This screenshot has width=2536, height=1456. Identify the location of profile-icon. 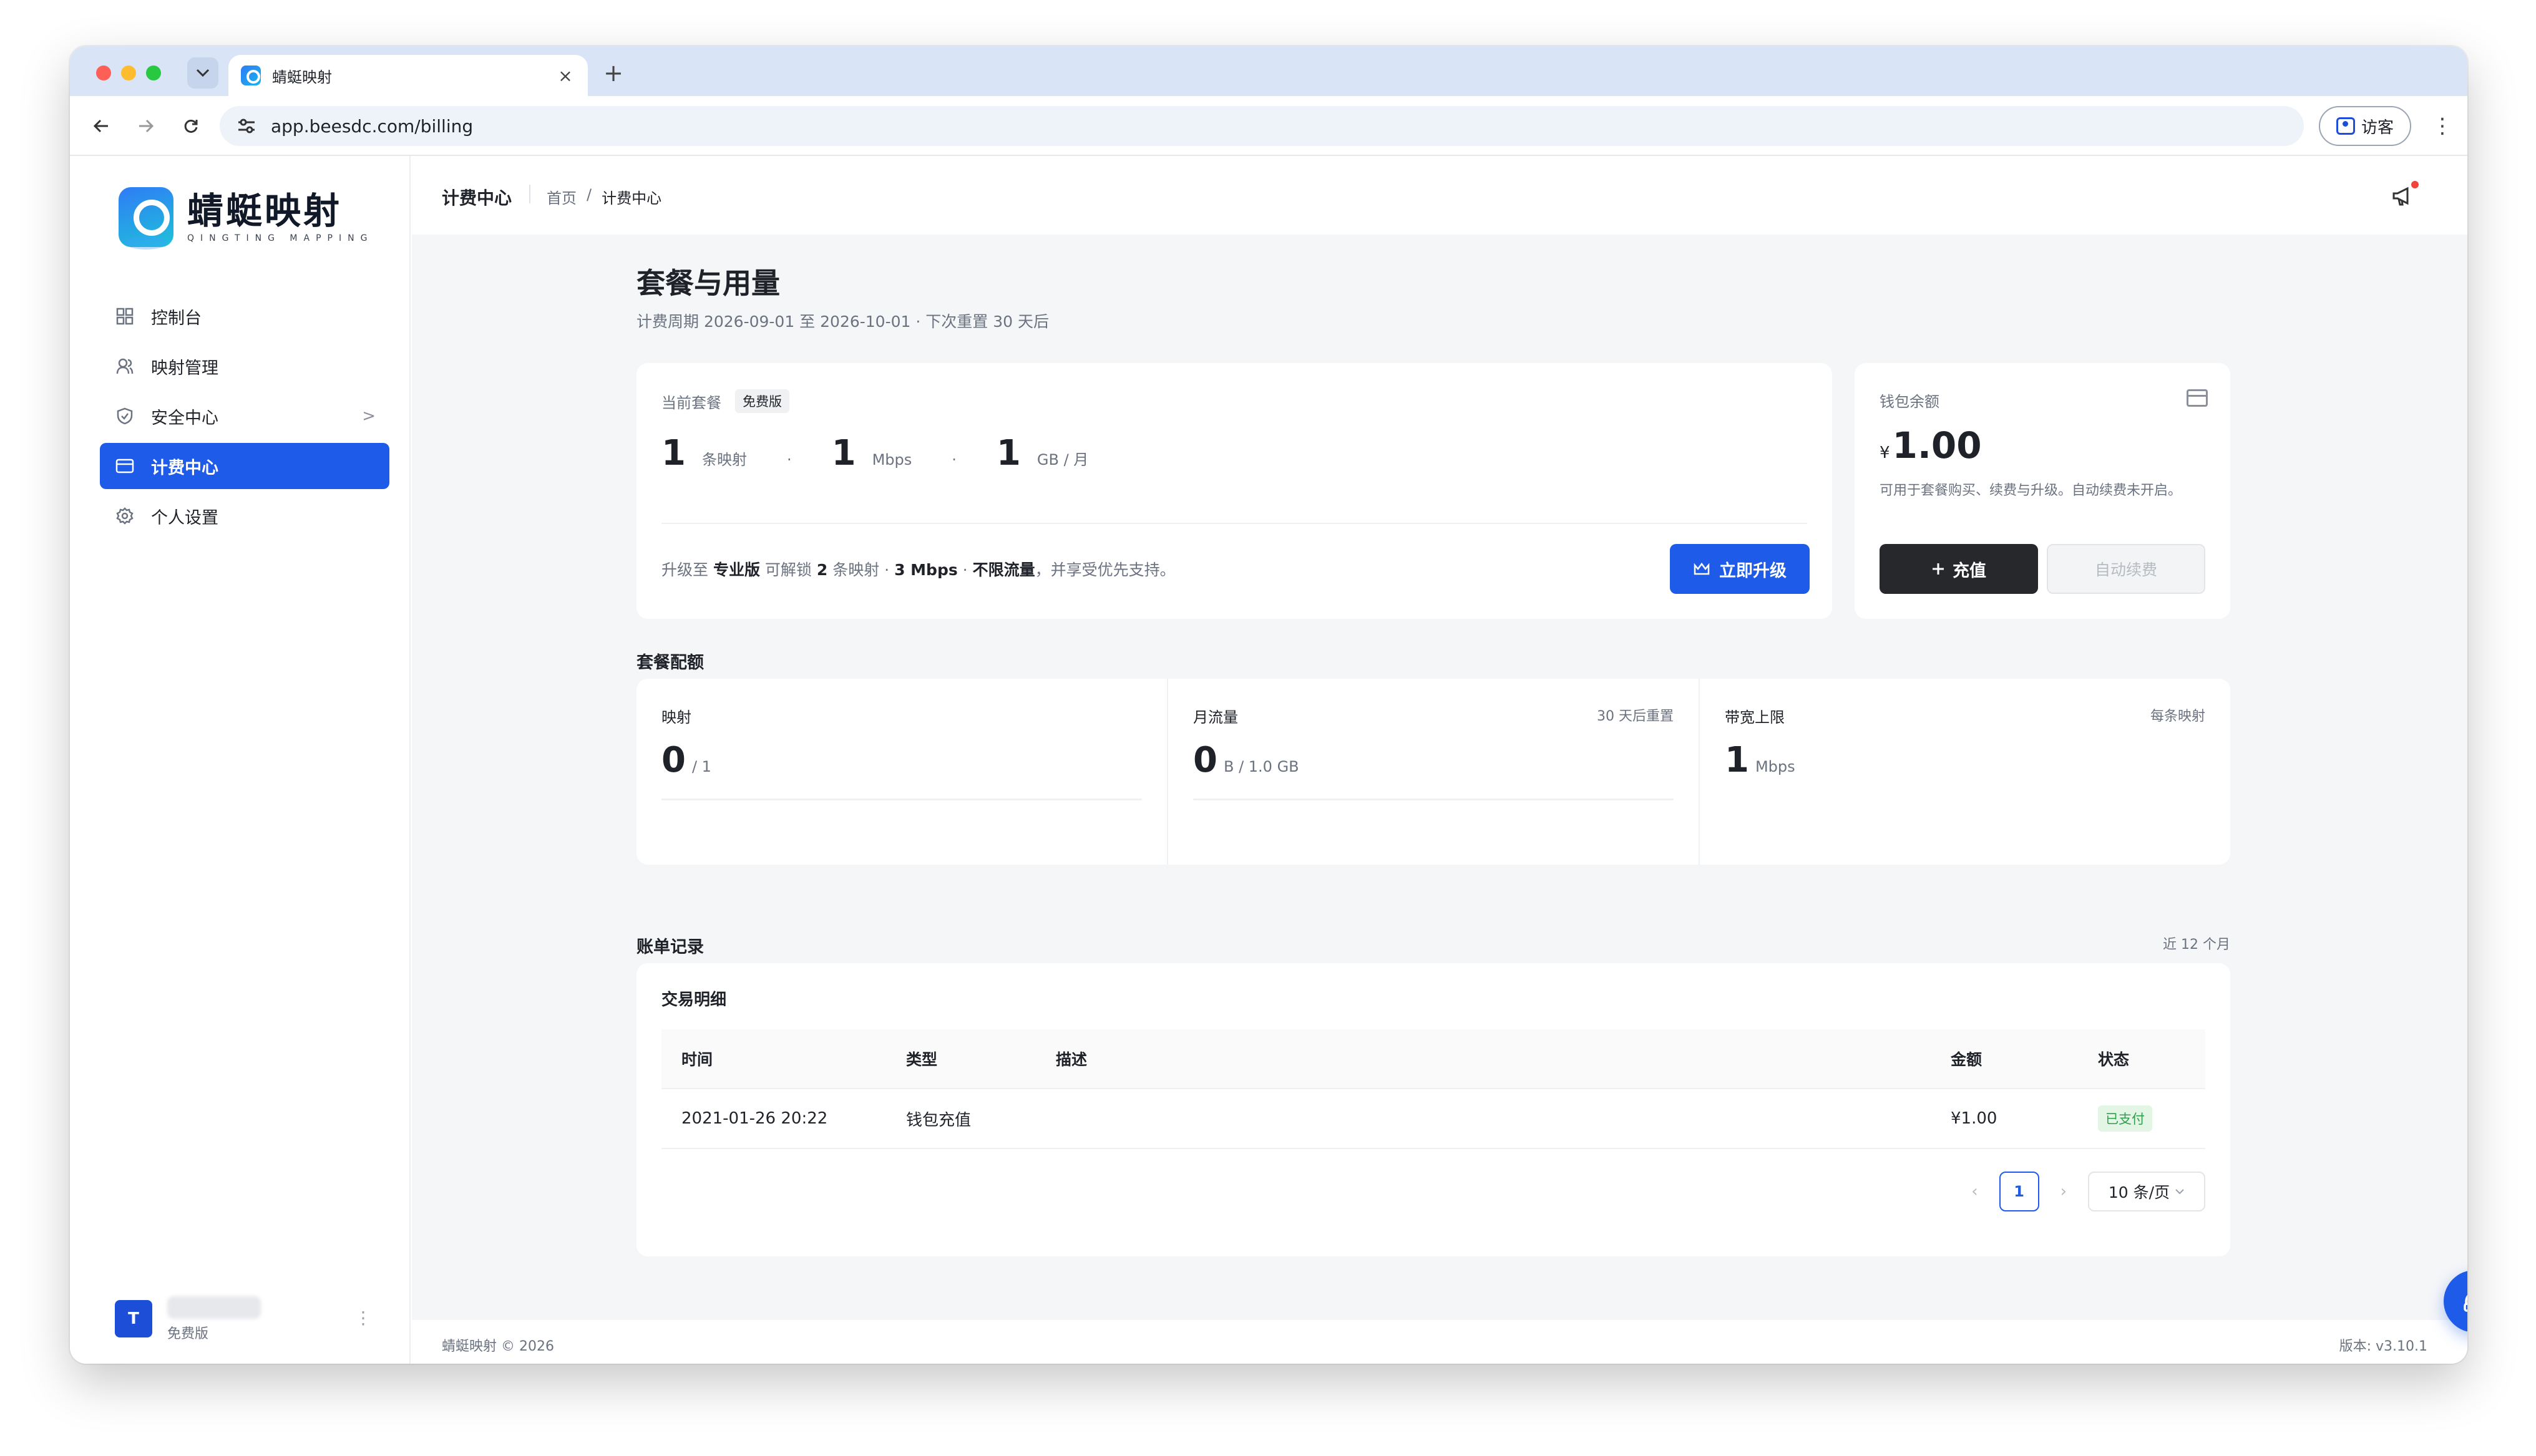
(2345, 126).